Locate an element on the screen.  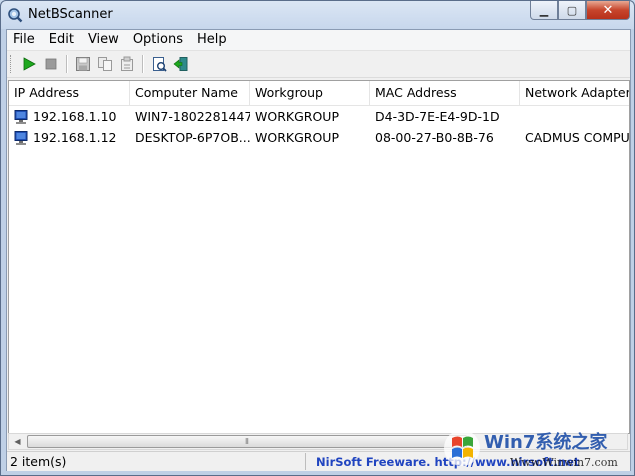
close-icon: ✕ is located at coordinates (608, 10).